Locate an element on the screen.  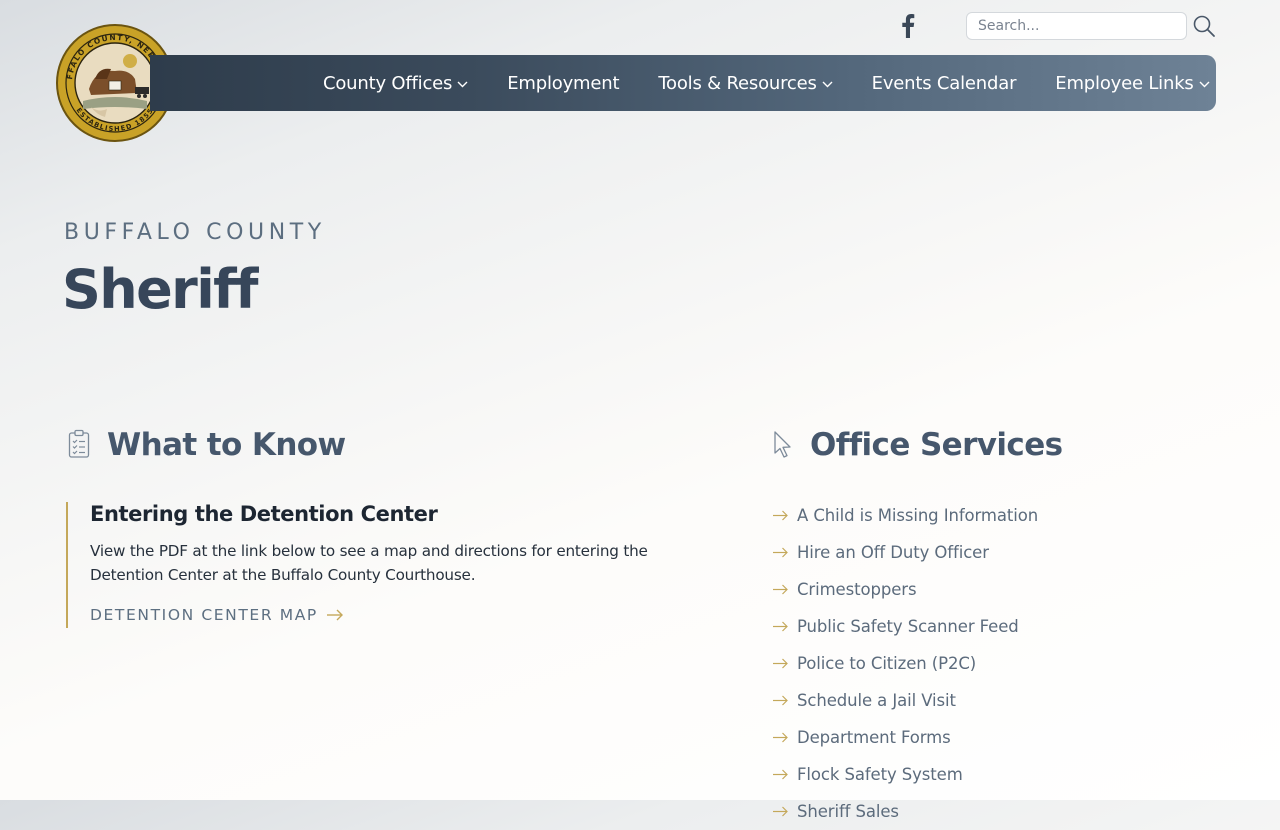
service-link-department-forms: Department Forms is located at coordinates (905, 737).